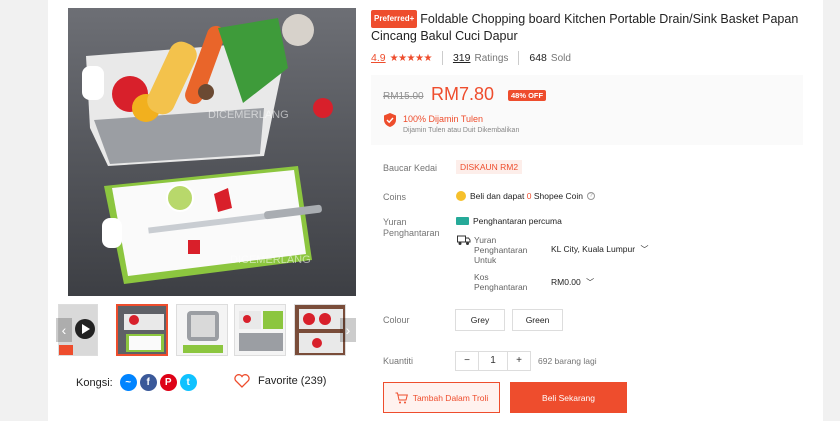 The height and width of the screenshot is (421, 840). I want to click on shopee-coin-icon, so click(461, 196).